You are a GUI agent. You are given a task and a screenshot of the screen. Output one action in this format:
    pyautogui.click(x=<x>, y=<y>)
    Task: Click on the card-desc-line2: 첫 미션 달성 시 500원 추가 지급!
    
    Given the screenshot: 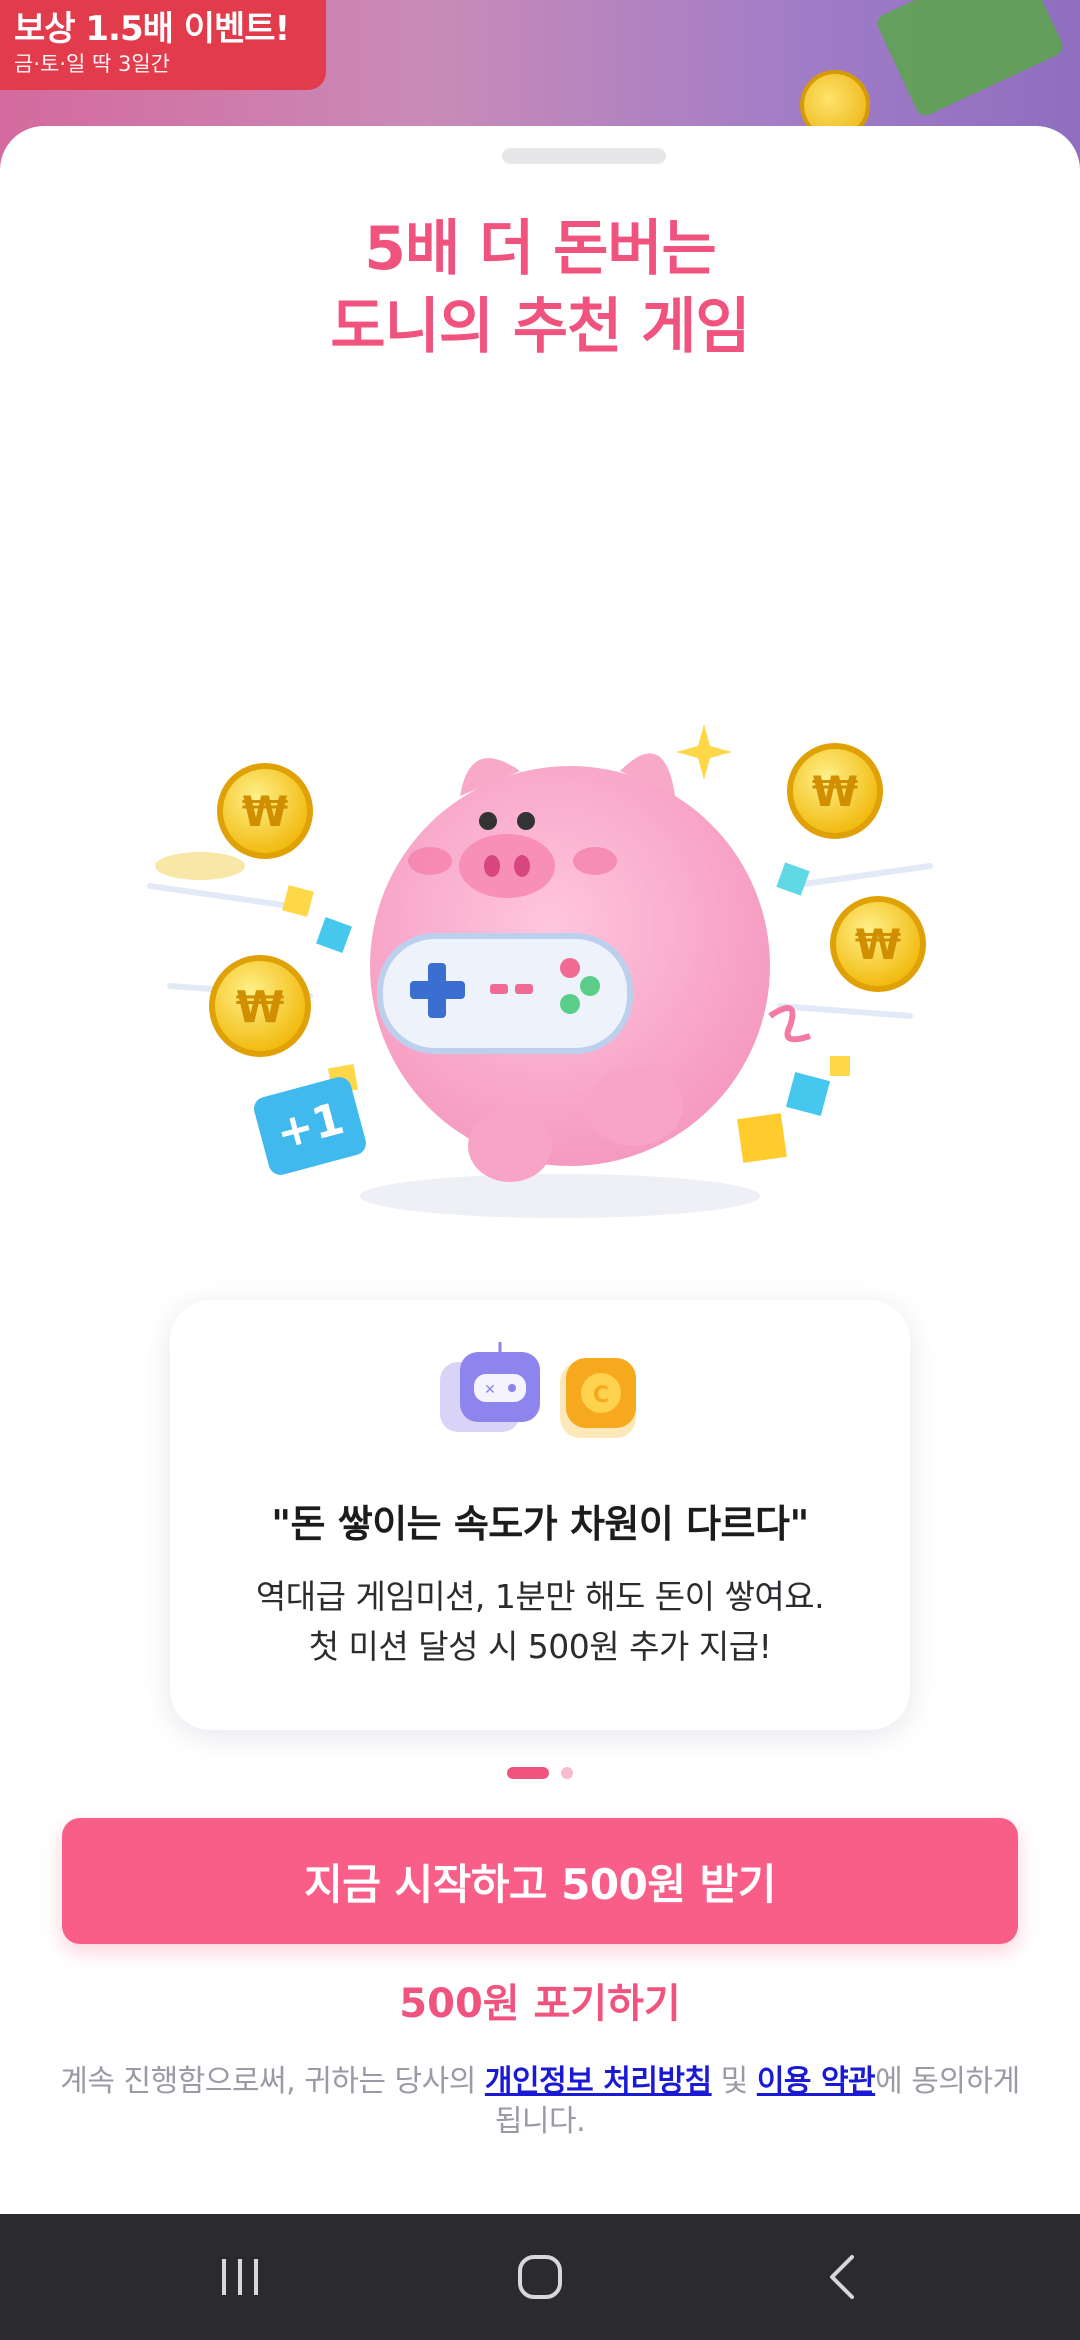 What is the action you would take?
    pyautogui.click(x=540, y=1646)
    